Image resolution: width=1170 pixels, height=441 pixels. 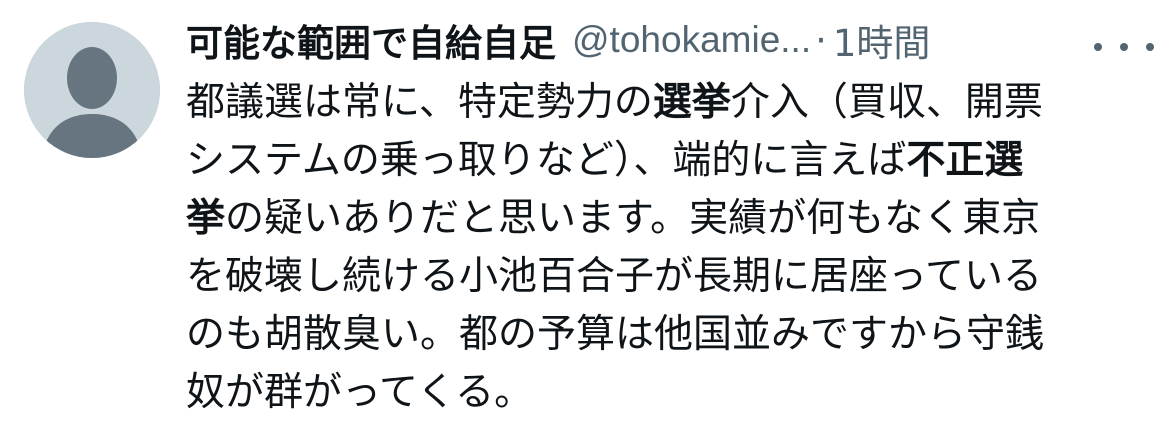 I want to click on tweet-text-segment: のも胡散臭い。都の予算は他国並みですから守銭, so click(x=615, y=334).